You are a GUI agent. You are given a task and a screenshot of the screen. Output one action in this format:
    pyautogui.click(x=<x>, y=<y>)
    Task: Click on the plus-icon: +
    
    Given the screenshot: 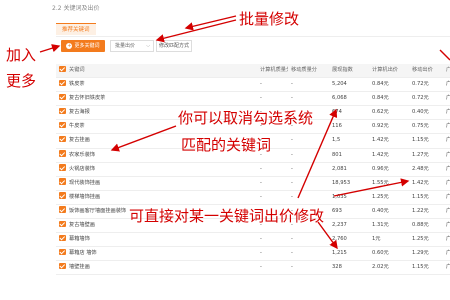 What is the action you would take?
    pyautogui.click(x=69, y=46)
    